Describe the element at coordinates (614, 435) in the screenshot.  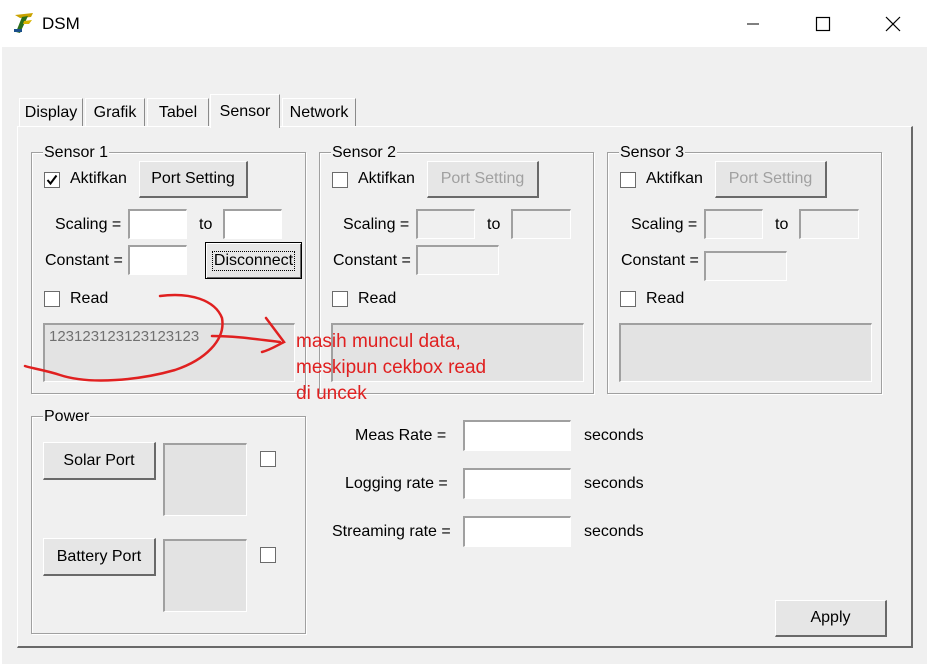
I see `meas-rate-unit: seconds` at that location.